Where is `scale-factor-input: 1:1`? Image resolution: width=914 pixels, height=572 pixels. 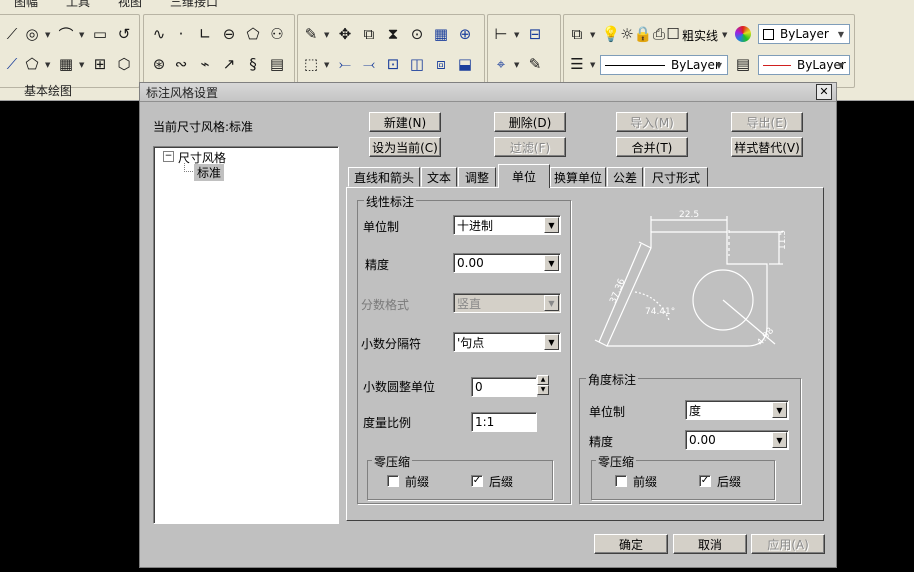 scale-factor-input: 1:1 is located at coordinates (504, 422).